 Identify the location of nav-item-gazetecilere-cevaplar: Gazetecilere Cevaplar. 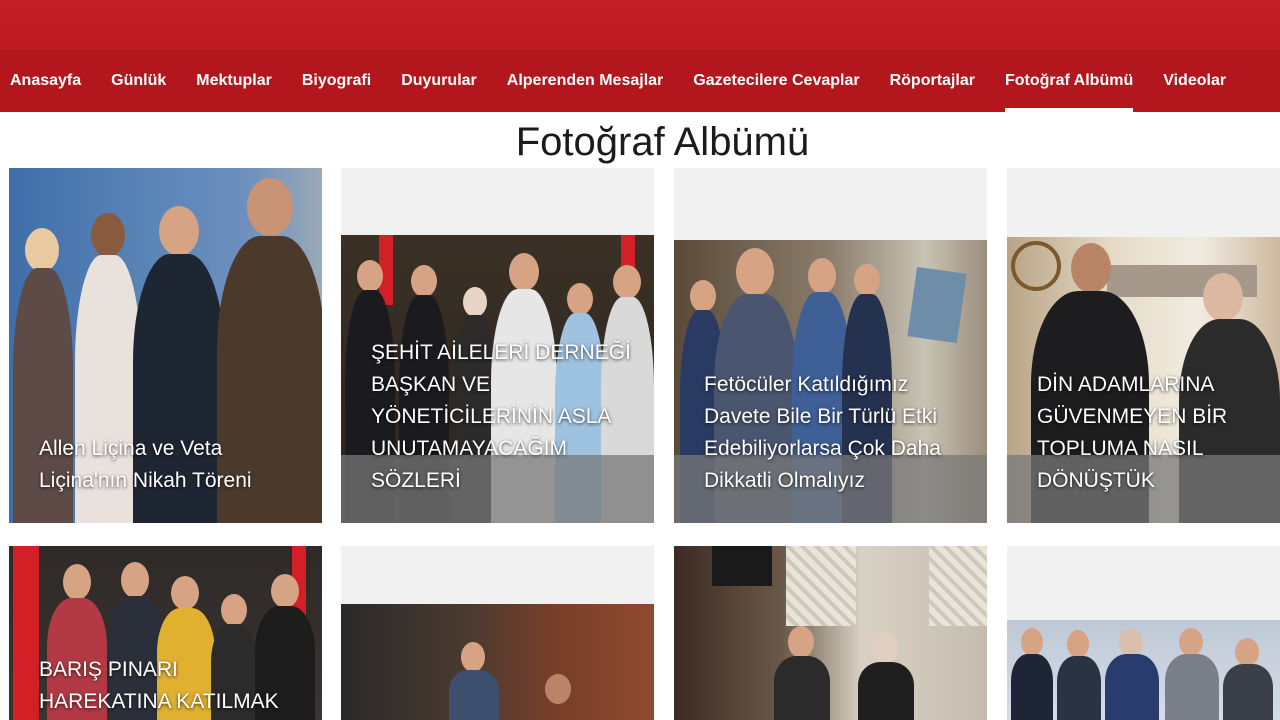
(776, 81).